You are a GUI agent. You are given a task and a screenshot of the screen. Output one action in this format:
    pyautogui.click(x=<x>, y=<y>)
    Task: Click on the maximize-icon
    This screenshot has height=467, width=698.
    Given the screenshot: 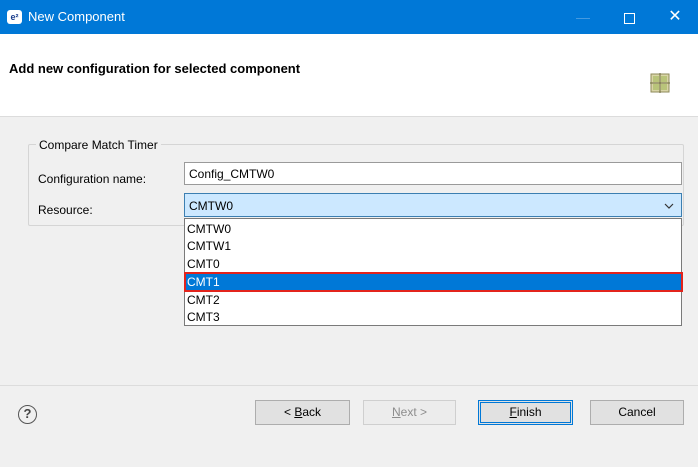 What is the action you would take?
    pyautogui.click(x=629, y=18)
    